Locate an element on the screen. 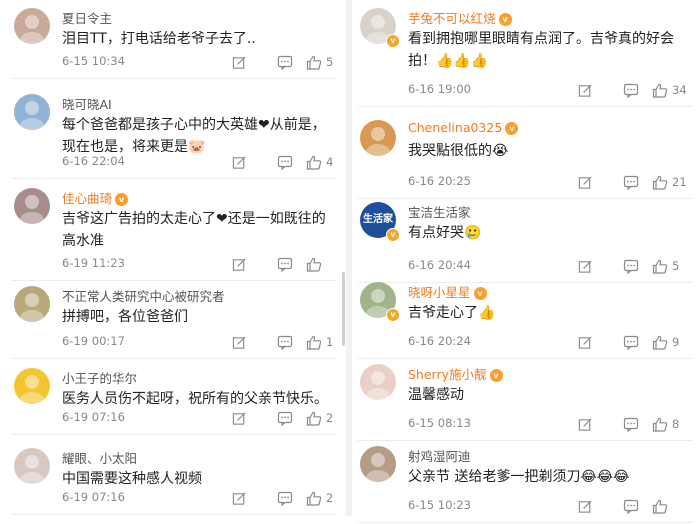  comment-item: 耀眼、小太阳 中国需要这种感人视频 6-19 07:16 2 is located at coordinates (172, 478).